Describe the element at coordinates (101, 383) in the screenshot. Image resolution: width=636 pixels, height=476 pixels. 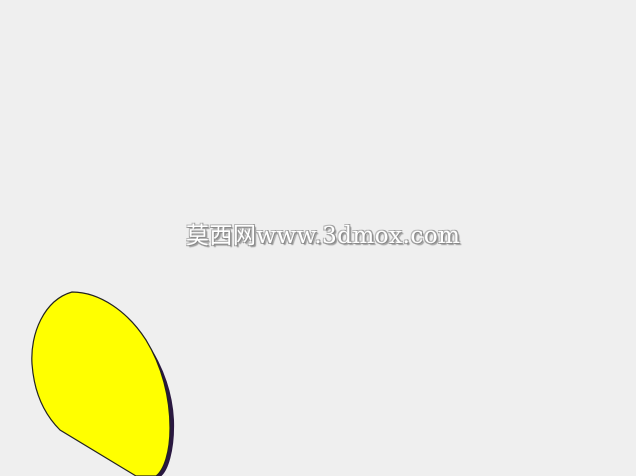
I see `disc-face` at that location.